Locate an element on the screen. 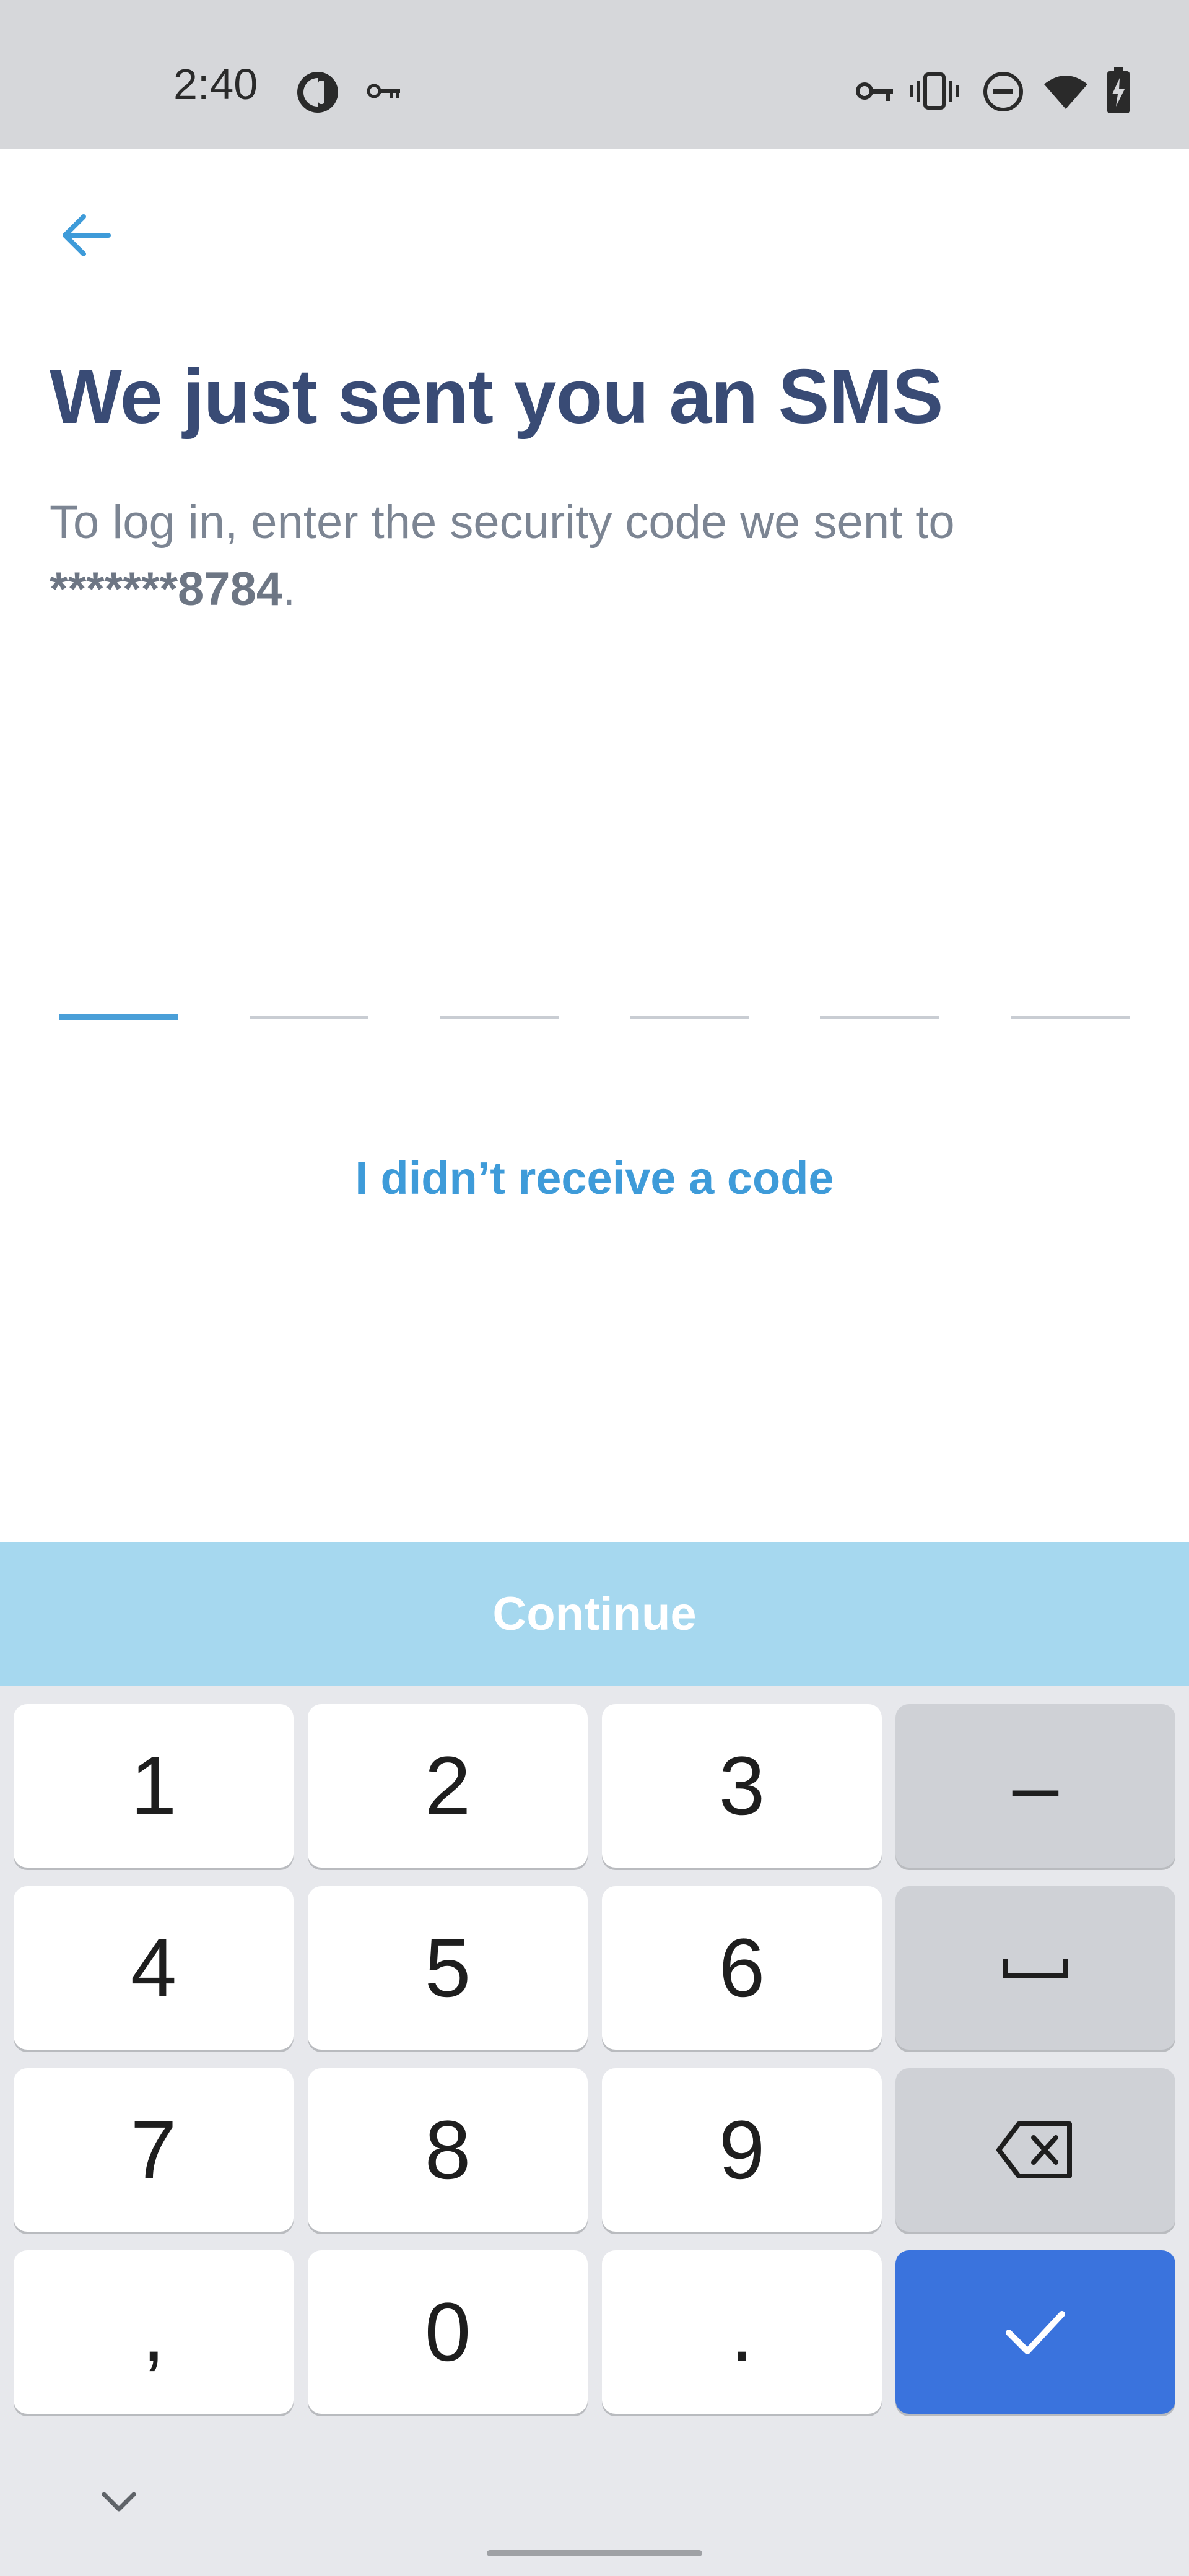 The height and width of the screenshot is (2576, 1189). key-enter is located at coordinates (1035, 2332).